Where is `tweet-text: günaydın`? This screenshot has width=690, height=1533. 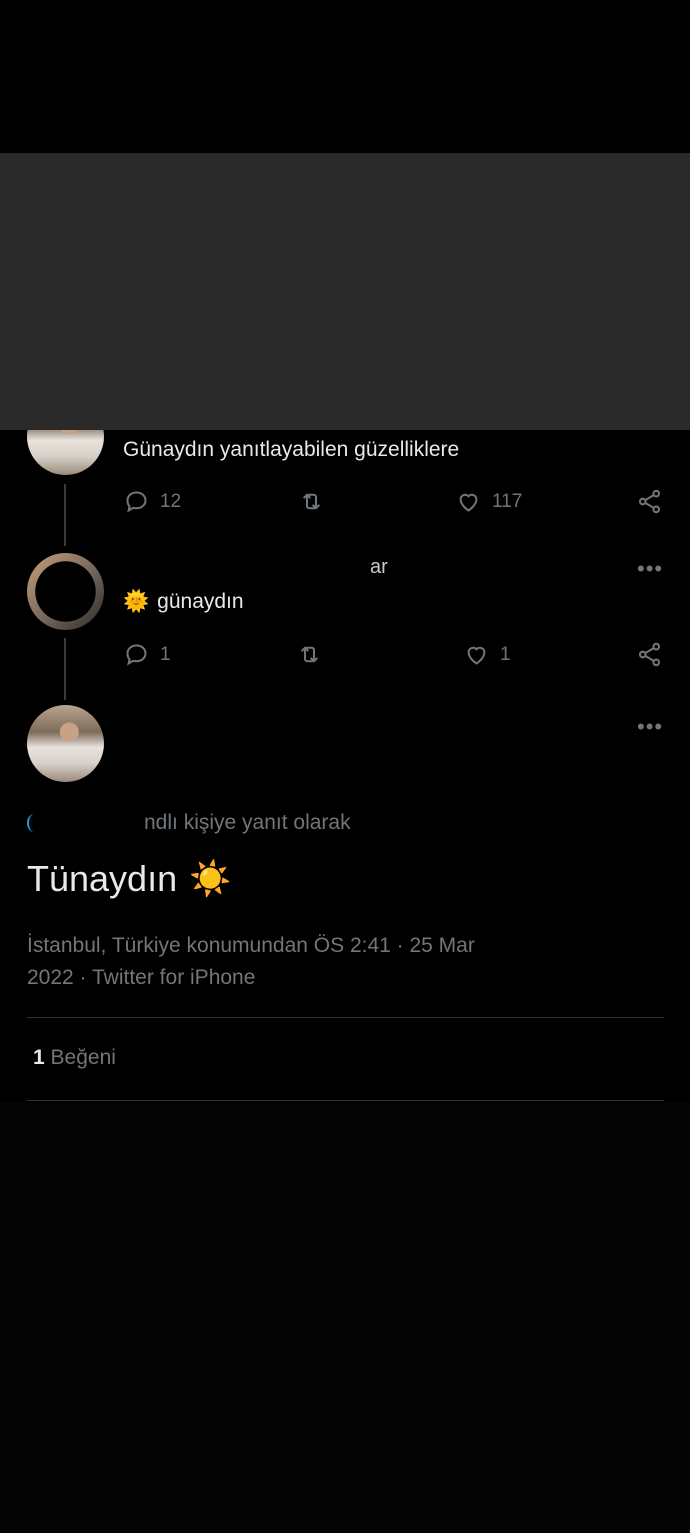
tweet-text: günaydın is located at coordinates (200, 601).